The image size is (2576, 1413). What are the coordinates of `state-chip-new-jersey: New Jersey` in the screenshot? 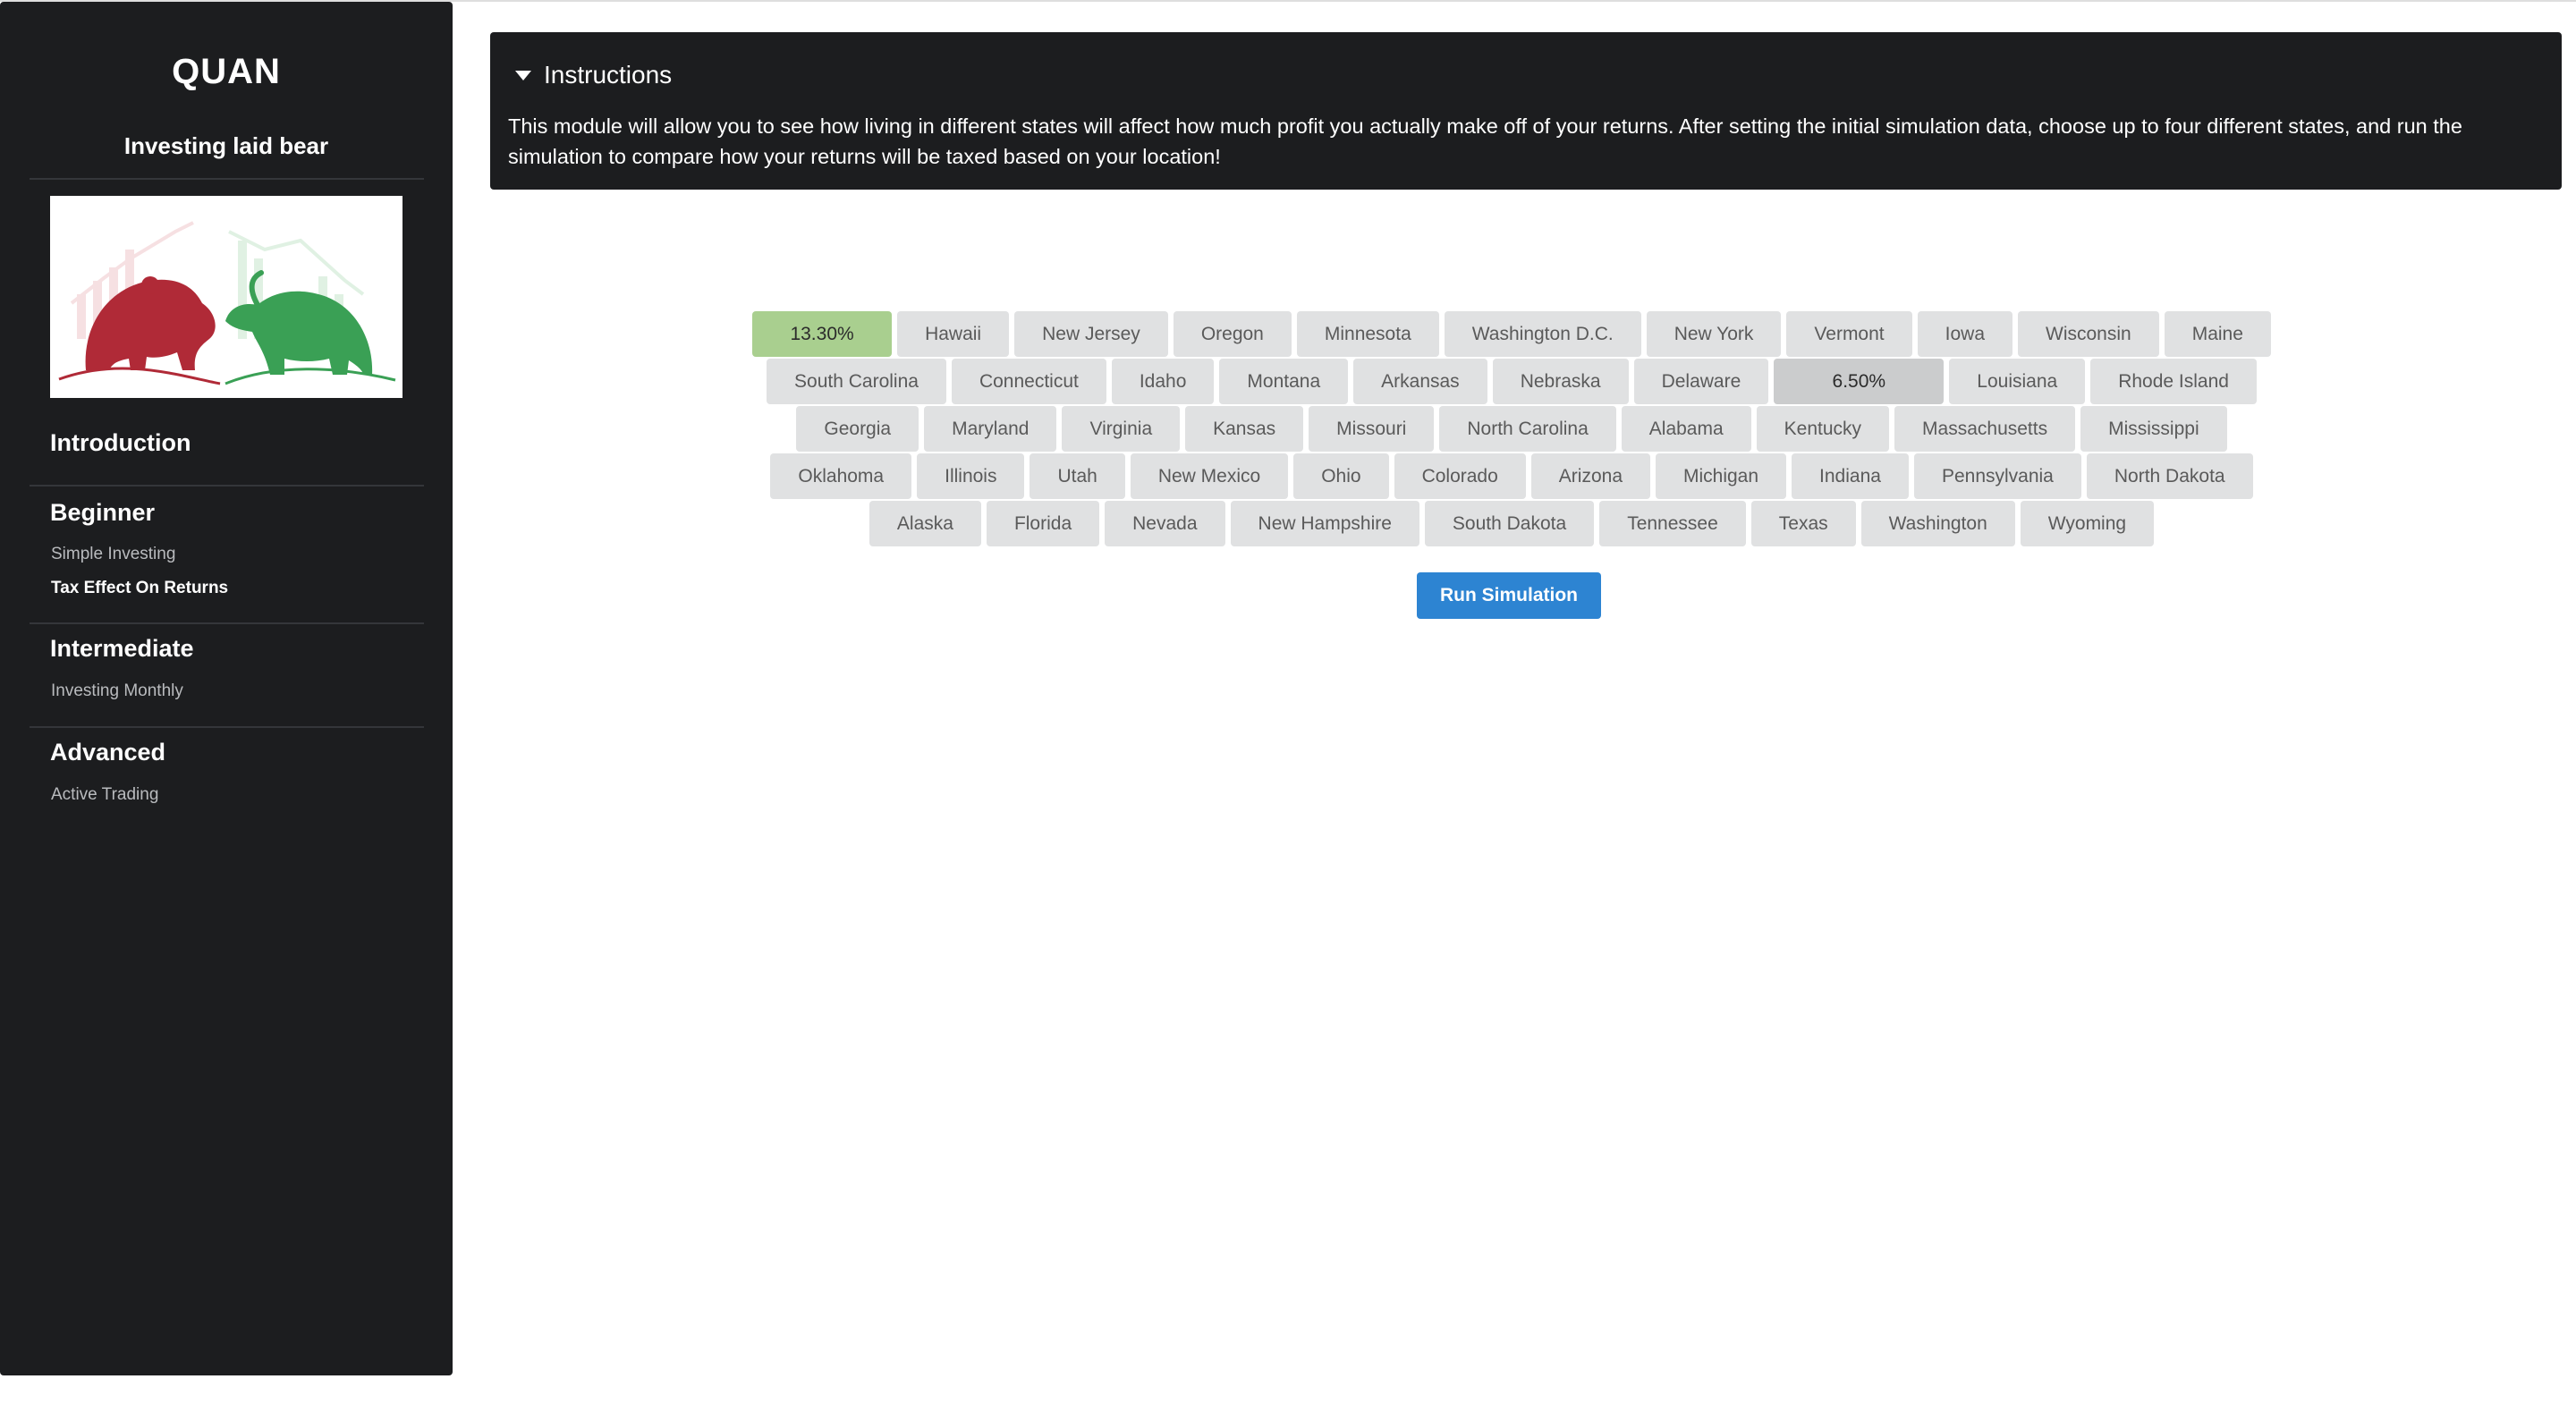 It's located at (1091, 334).